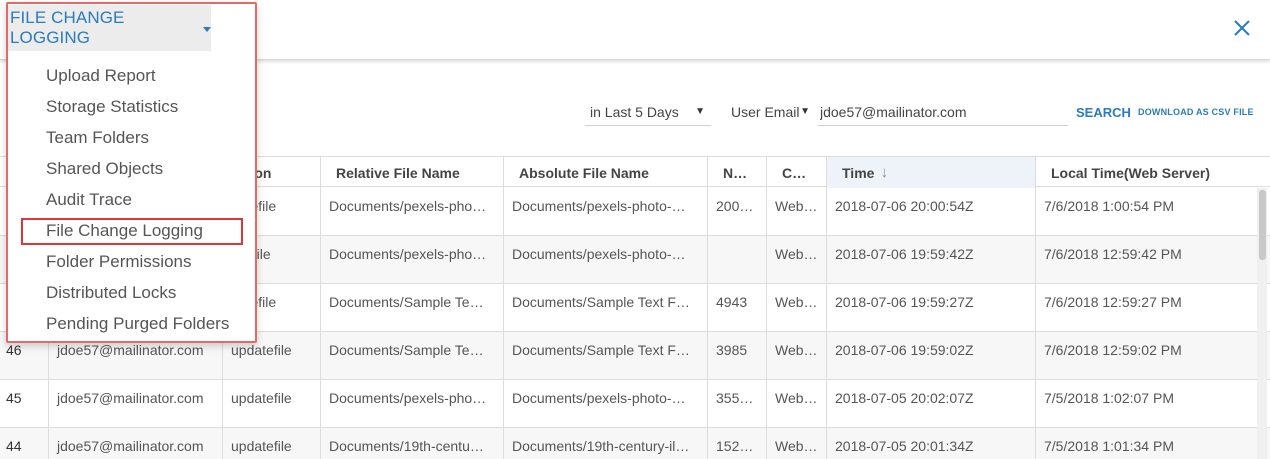 Image resolution: width=1270 pixels, height=459 pixels. What do you see at coordinates (634, 111) in the screenshot?
I see `date-range-value: in Last 5 Days` at bounding box center [634, 111].